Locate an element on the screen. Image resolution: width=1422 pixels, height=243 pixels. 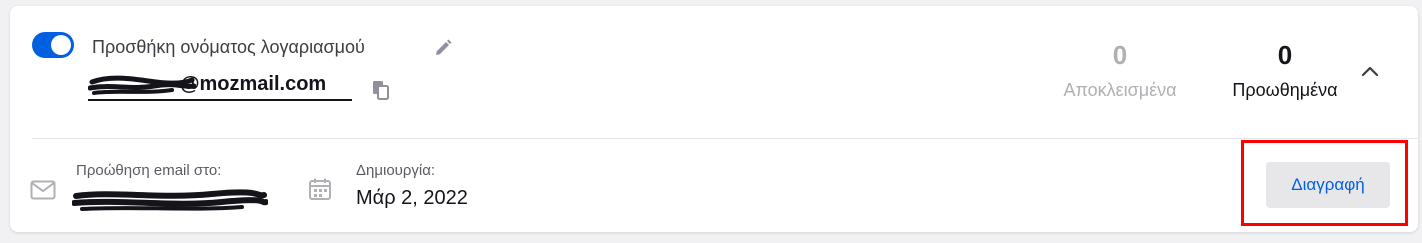
pencil-icon is located at coordinates (443, 48).